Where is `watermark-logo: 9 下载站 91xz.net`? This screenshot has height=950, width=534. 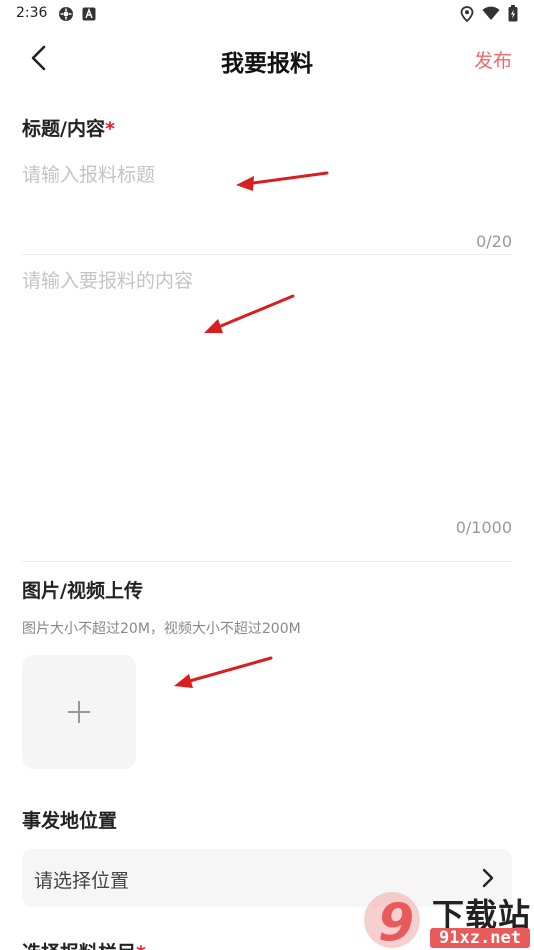
watermark-logo: 9 下载站 91xz.net is located at coordinates (447, 919).